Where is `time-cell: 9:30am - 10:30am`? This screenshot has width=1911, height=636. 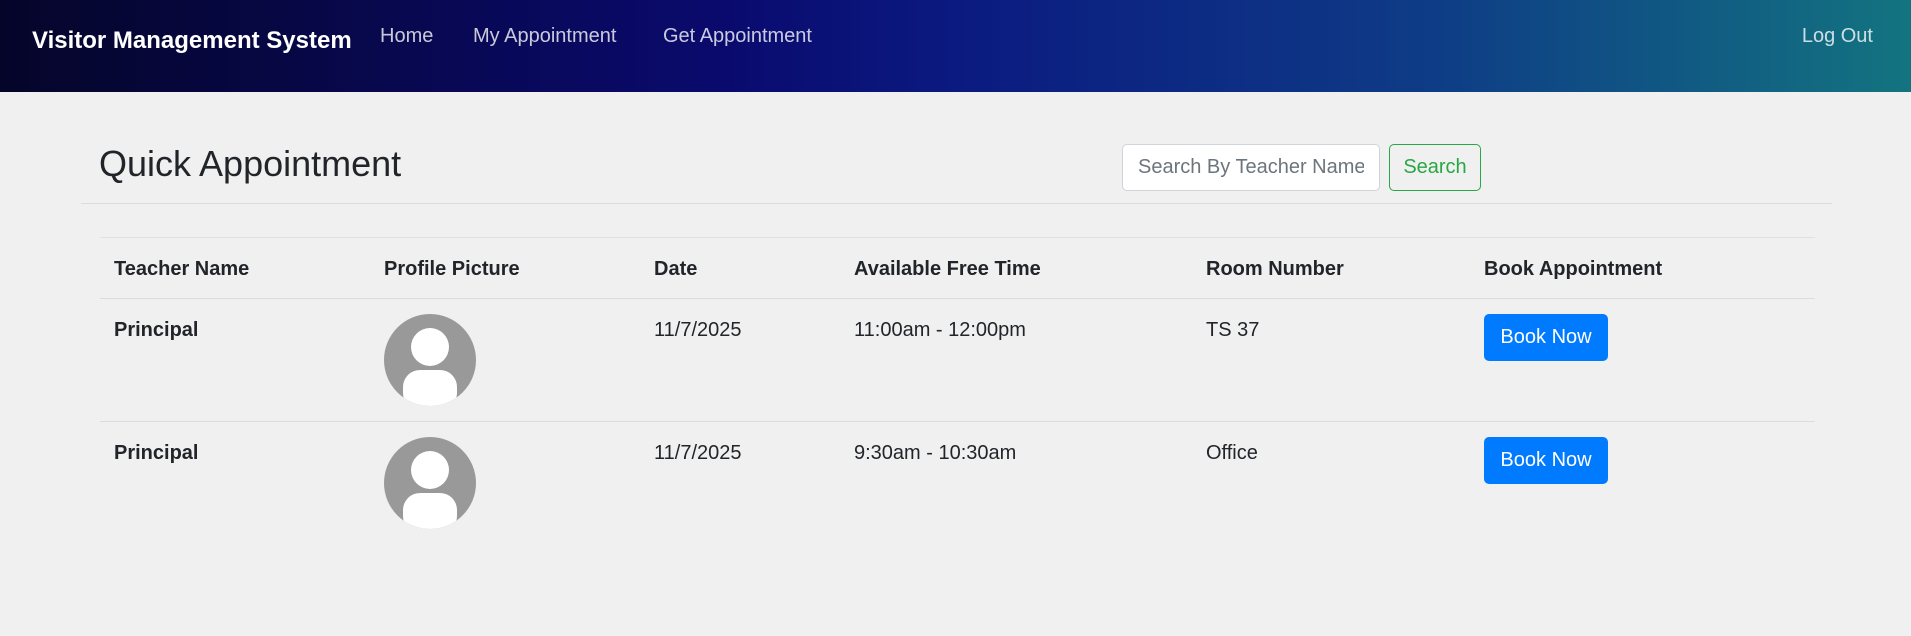 time-cell: 9:30am - 10:30am is located at coordinates (935, 453).